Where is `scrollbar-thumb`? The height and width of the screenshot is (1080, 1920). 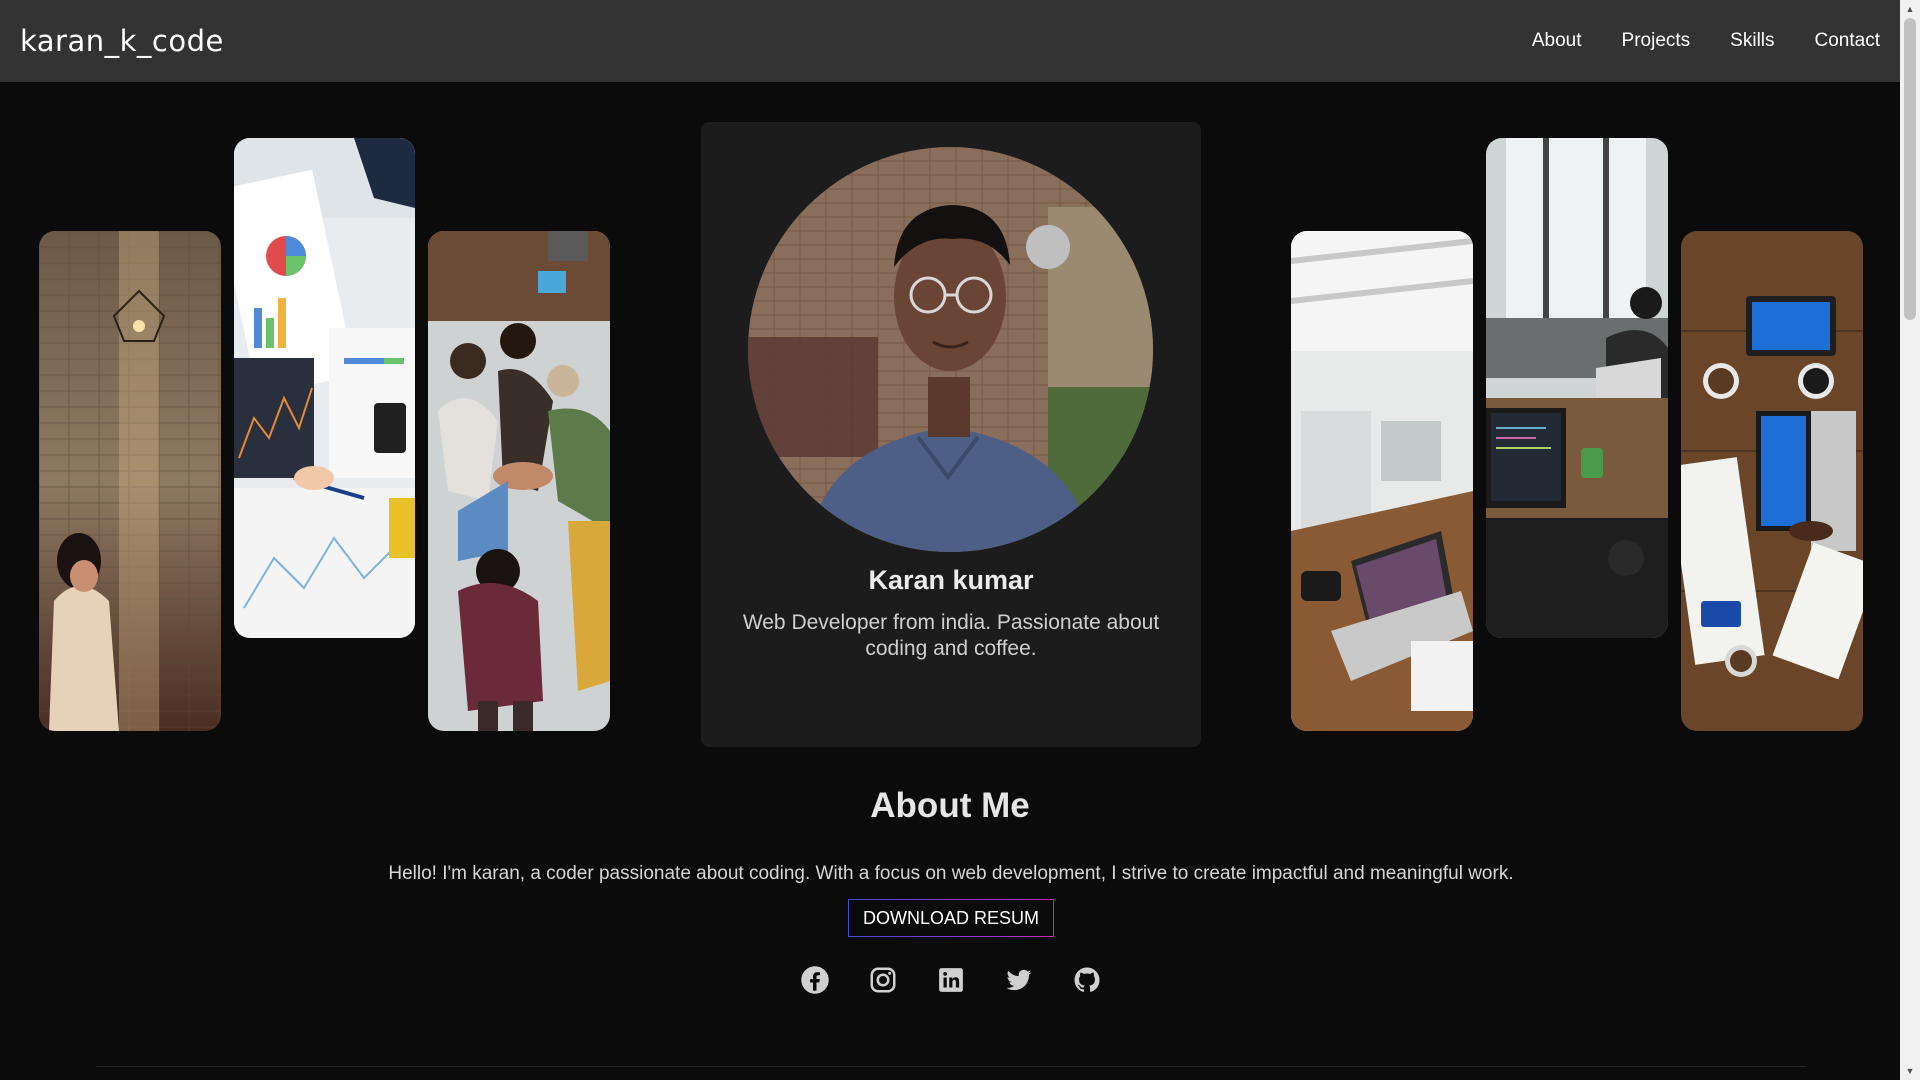
scrollbar-thumb is located at coordinates (1910, 169).